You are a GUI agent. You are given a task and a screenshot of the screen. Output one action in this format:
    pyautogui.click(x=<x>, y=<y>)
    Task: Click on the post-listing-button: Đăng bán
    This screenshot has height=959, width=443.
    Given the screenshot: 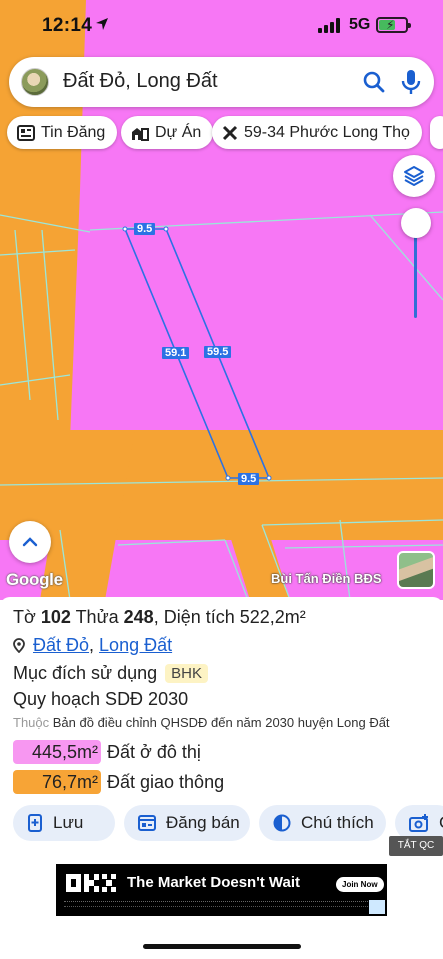 What is the action you would take?
    pyautogui.click(x=187, y=823)
    